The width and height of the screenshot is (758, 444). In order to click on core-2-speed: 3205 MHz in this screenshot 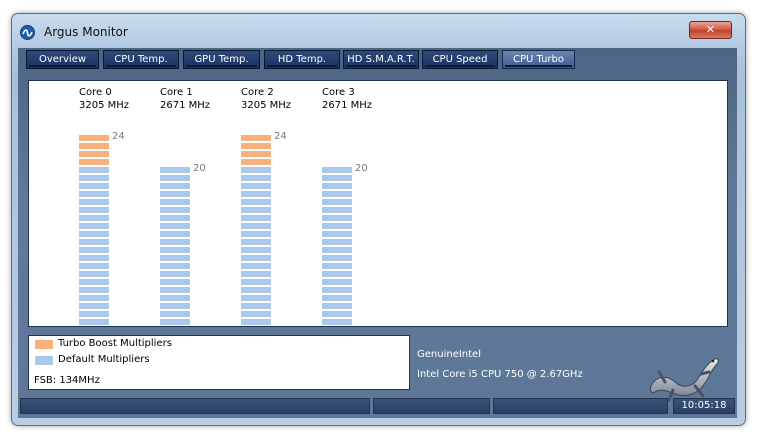, I will do `click(266, 105)`.